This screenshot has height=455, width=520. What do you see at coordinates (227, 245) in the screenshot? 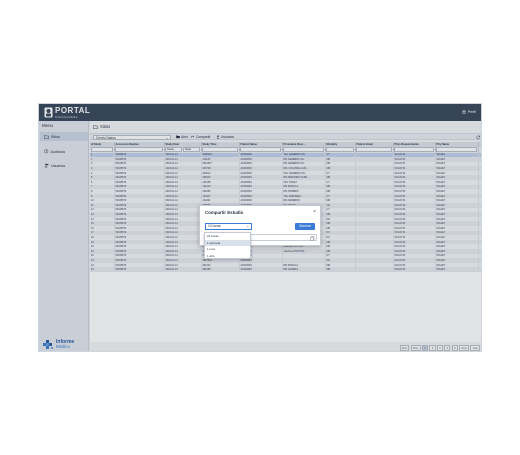
I see `expiry-dropdown: 24 horas 1 semana 1 mes 1 año` at bounding box center [227, 245].